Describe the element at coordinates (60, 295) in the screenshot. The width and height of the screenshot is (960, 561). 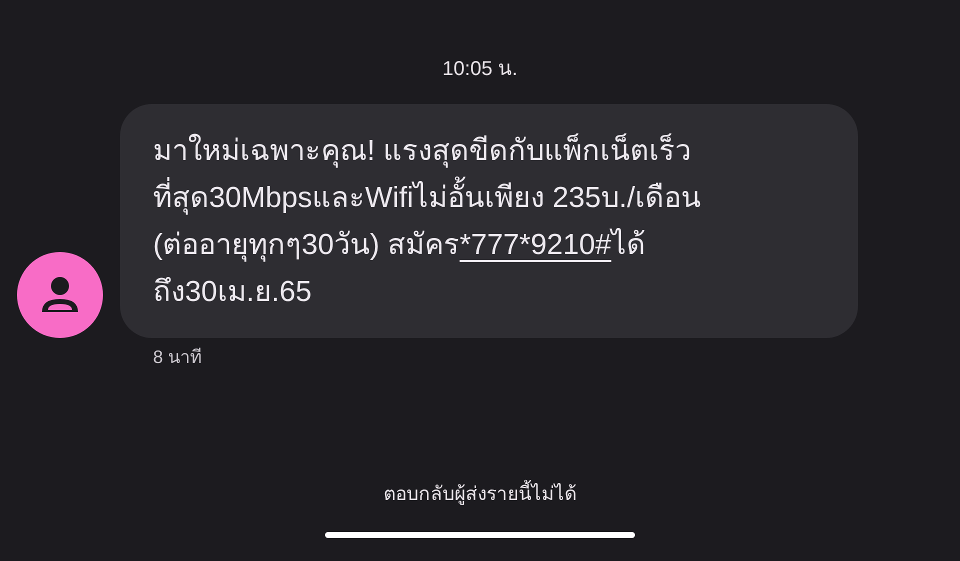
I see `avatar-icon` at that location.